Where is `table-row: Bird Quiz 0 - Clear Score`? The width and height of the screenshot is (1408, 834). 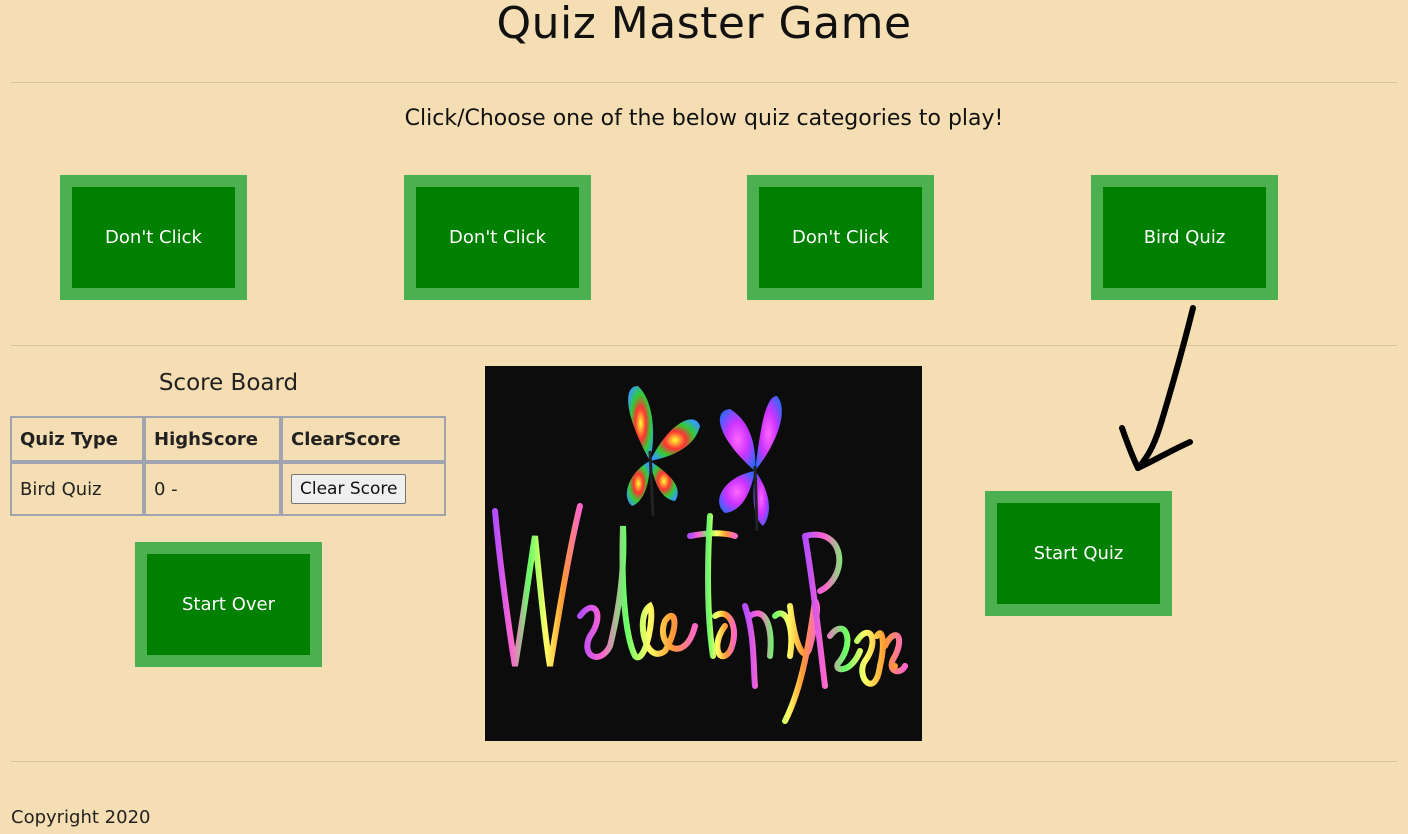
table-row: Bird Quiz 0 - Clear Score is located at coordinates (228, 489).